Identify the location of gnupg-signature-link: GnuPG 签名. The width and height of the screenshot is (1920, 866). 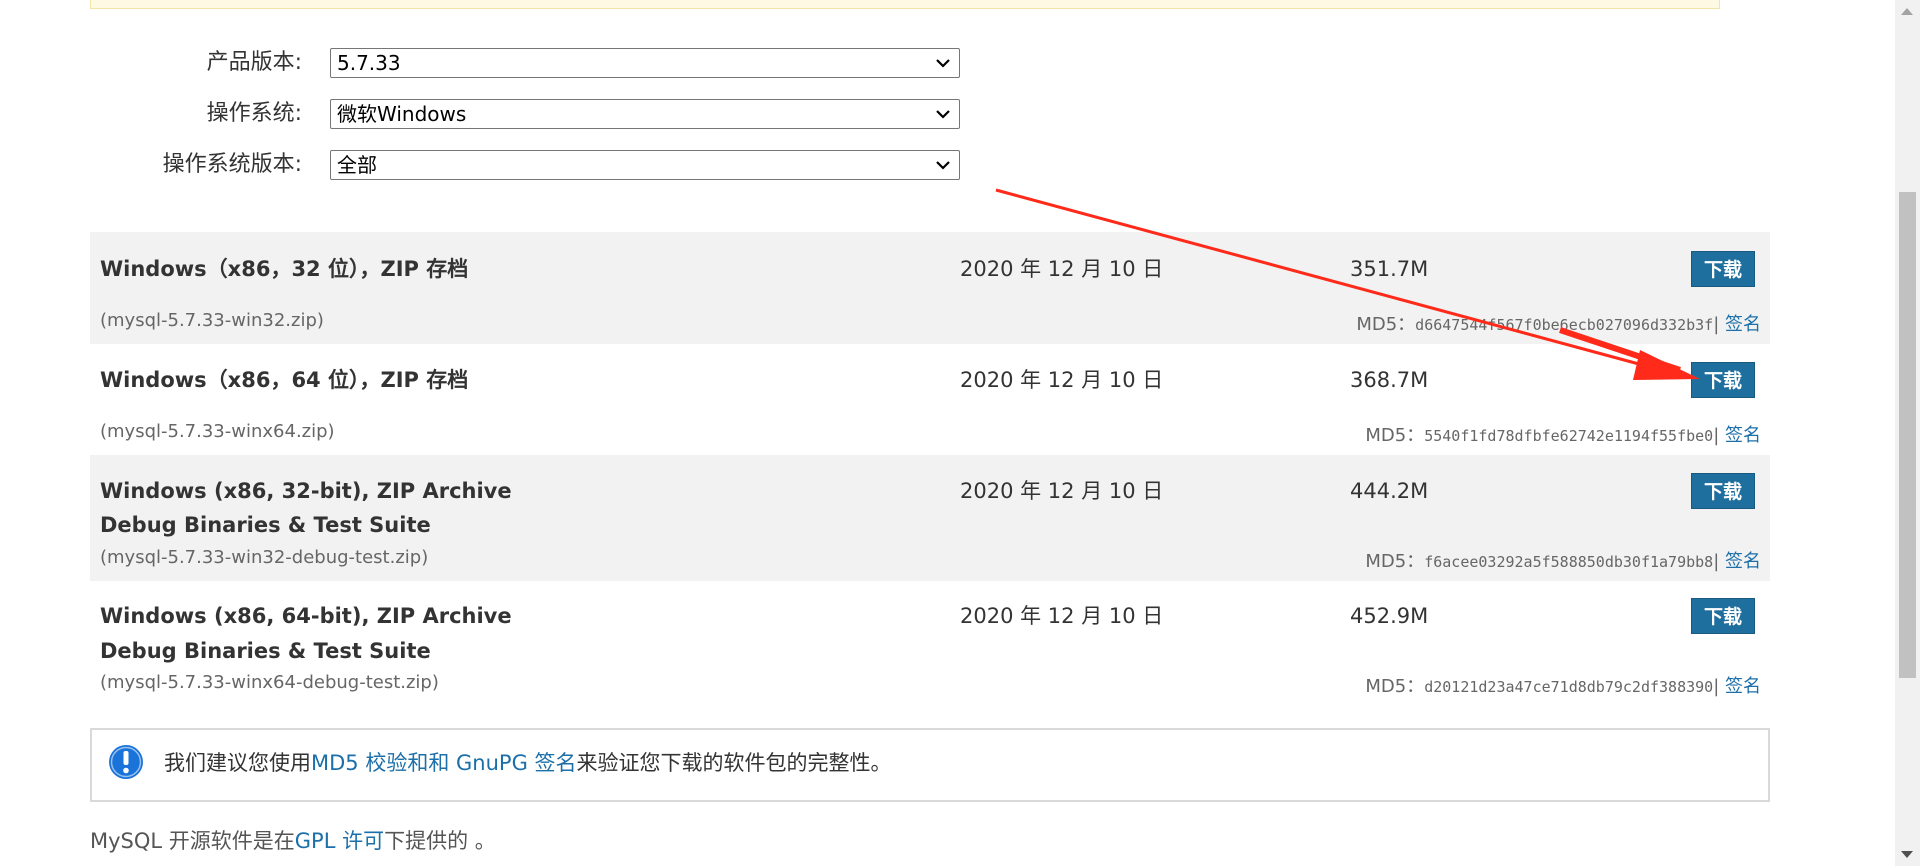
(516, 763).